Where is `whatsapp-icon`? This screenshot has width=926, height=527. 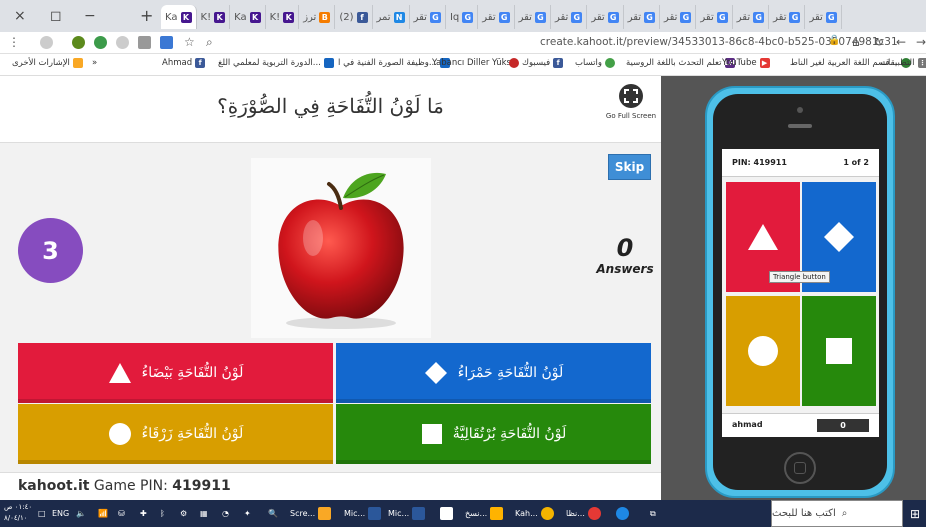 whatsapp-icon is located at coordinates (610, 63).